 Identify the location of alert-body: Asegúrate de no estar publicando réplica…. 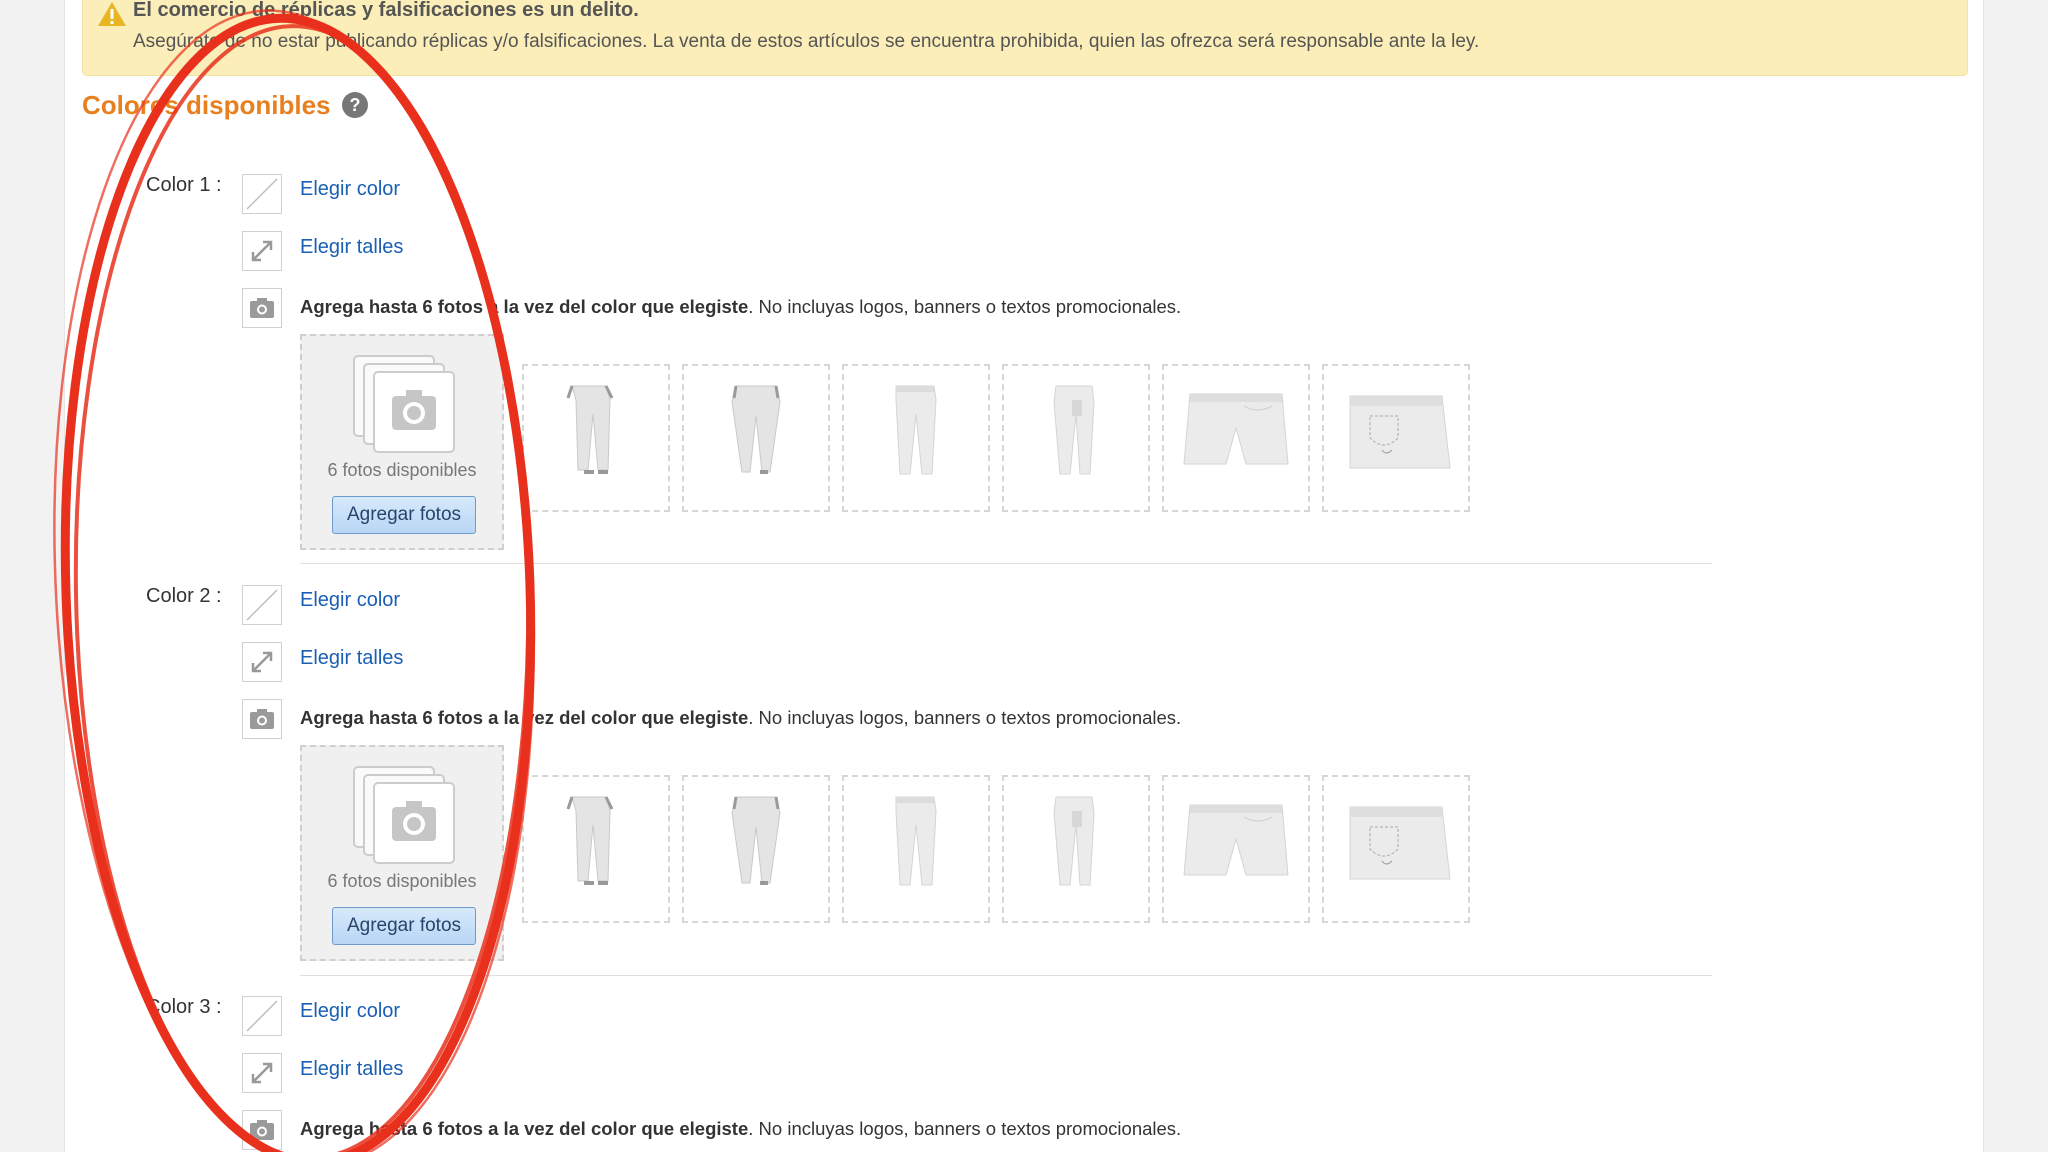
(806, 41).